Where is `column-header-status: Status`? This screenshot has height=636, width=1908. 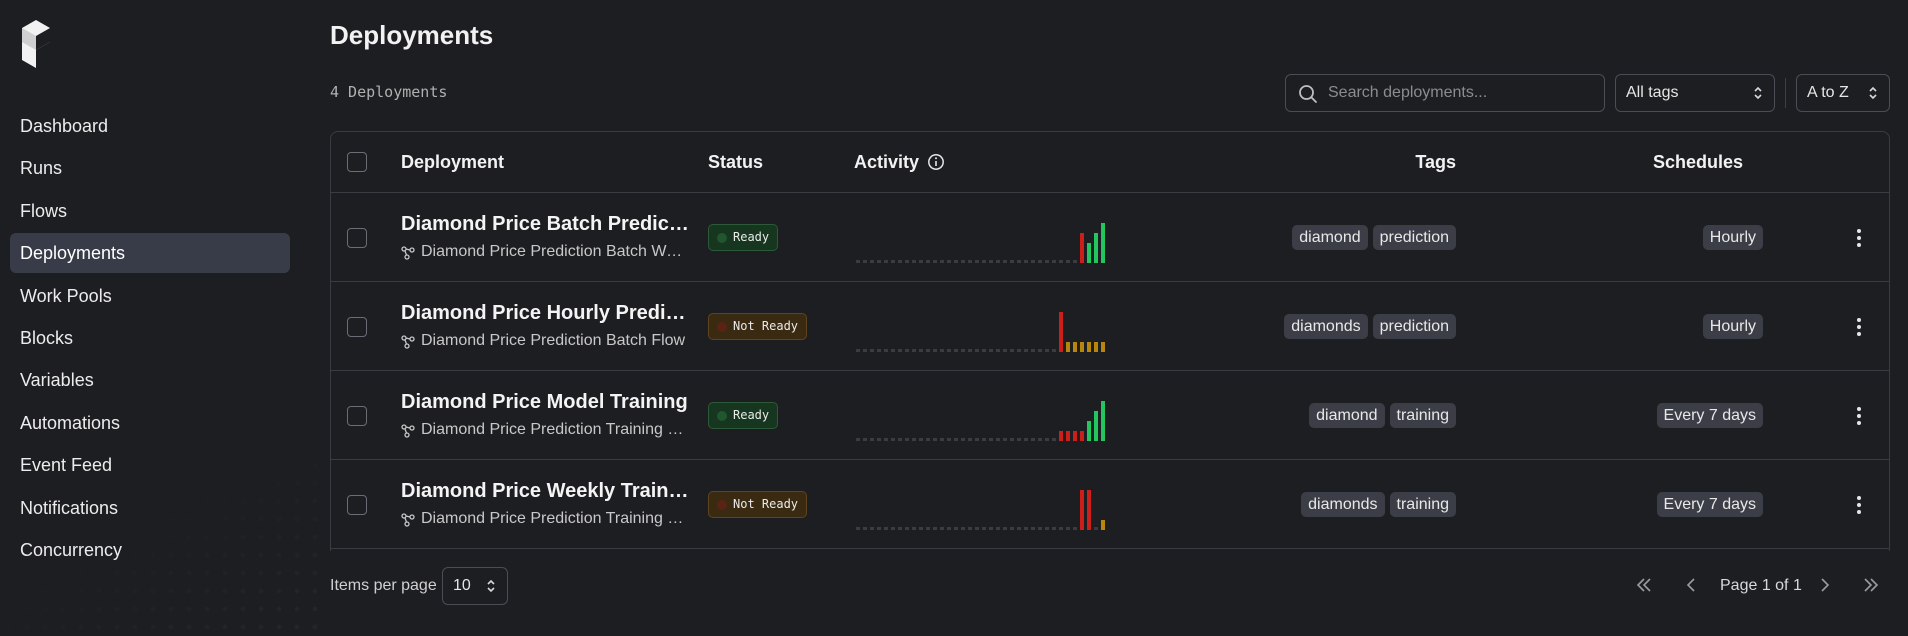 column-header-status: Status is located at coordinates (735, 162).